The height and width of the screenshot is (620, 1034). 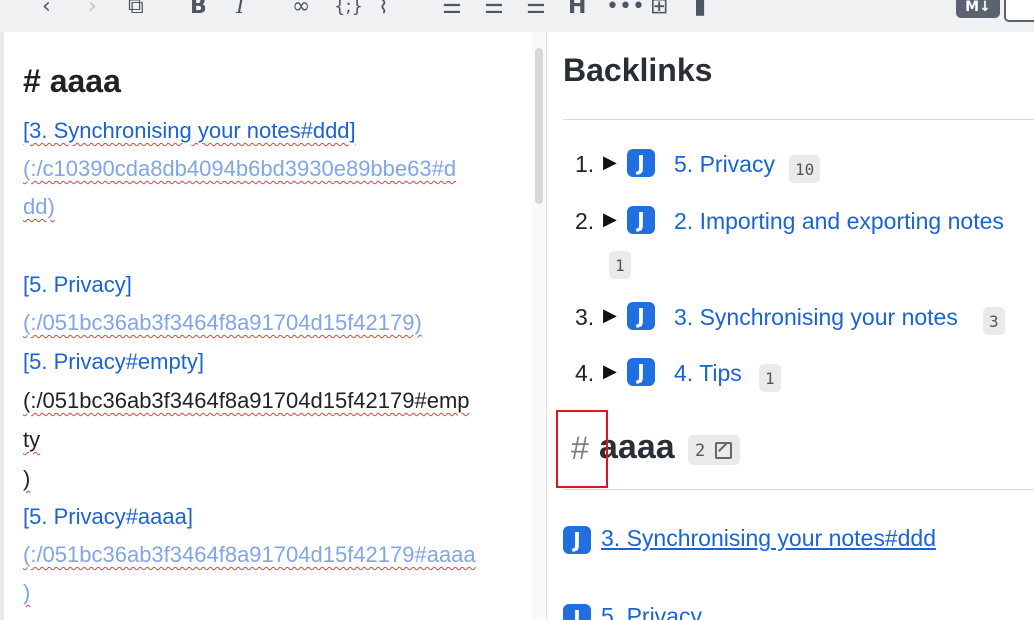 What do you see at coordinates (638, 70) in the screenshot?
I see `backlinks-title: Backlinks` at bounding box center [638, 70].